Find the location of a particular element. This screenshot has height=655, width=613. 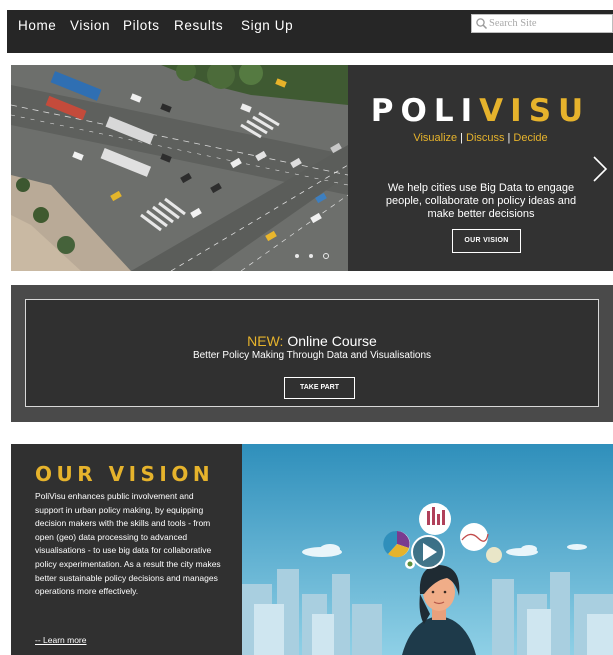

hero-tagline: Visualize | Discuss | Decide is located at coordinates (480, 138).